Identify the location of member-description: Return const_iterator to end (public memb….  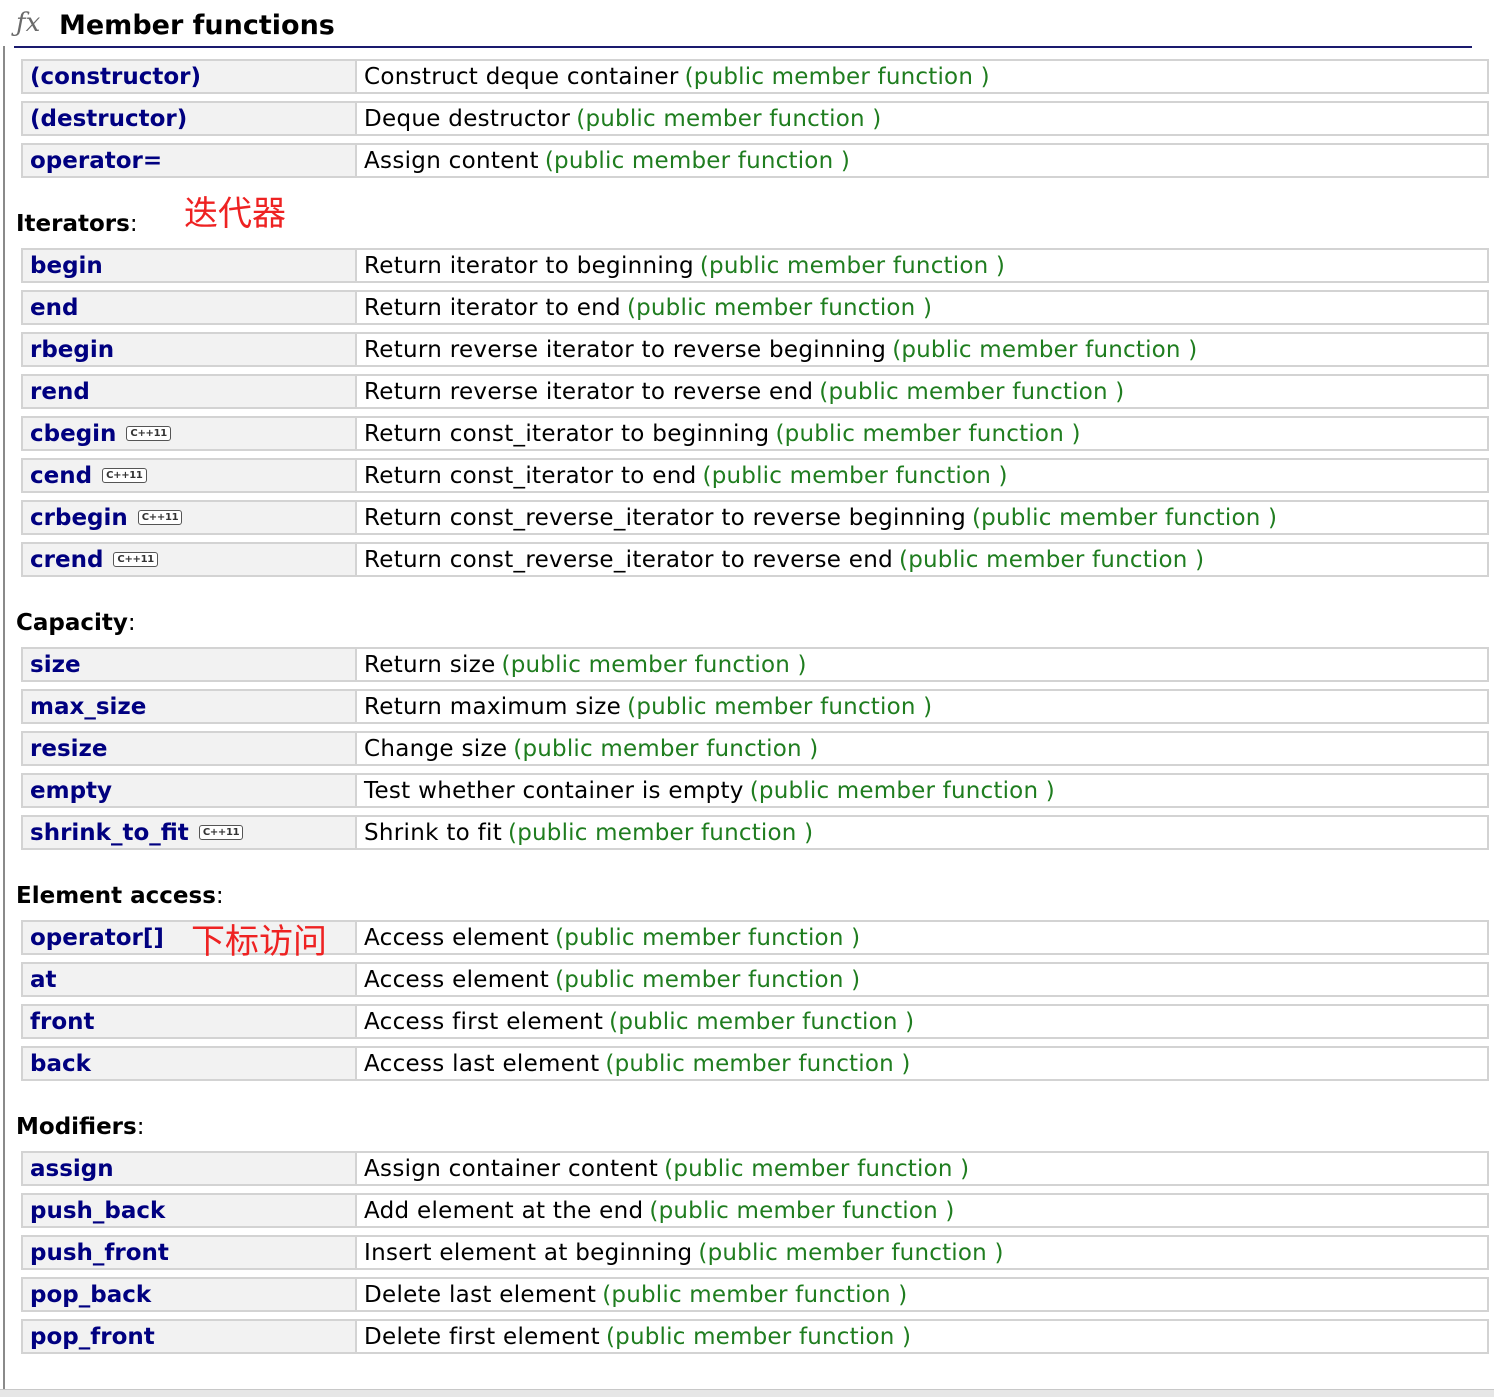
(922, 475).